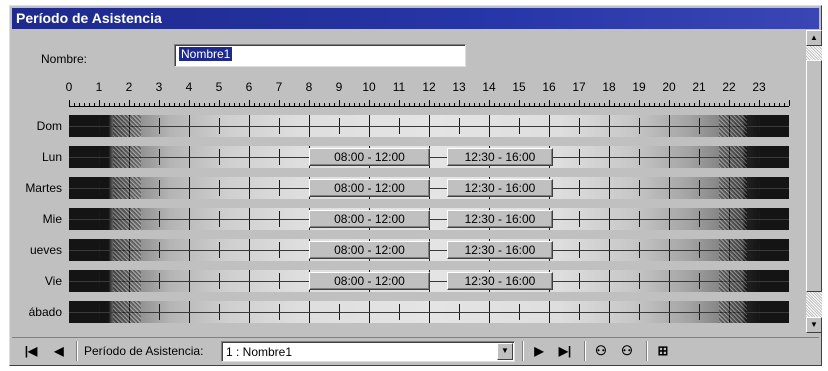 The width and height of the screenshot is (828, 371). I want to click on day-label: ueves, so click(37, 250).